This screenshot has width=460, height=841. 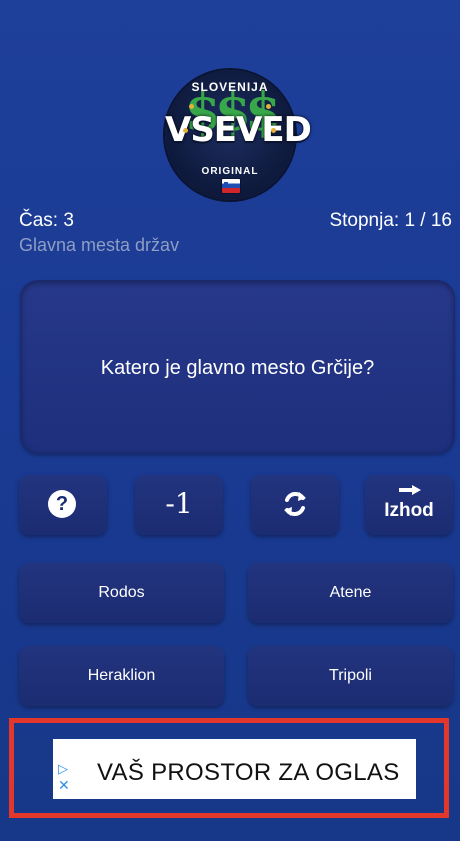 I want to click on swap-question-button, so click(x=295, y=505).